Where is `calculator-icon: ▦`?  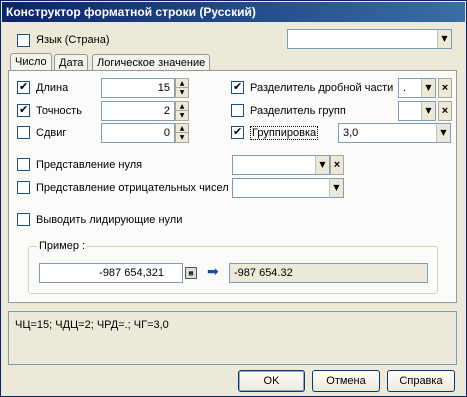 calculator-icon: ▦ is located at coordinates (191, 273).